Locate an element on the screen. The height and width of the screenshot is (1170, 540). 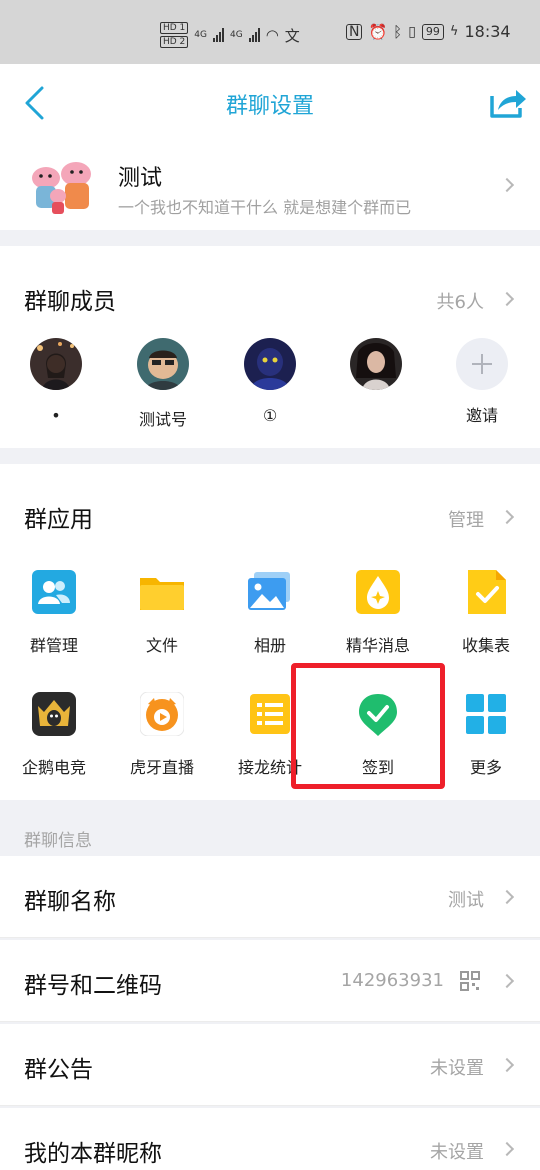
app-label: 收集表 is located at coordinates (485, 645).